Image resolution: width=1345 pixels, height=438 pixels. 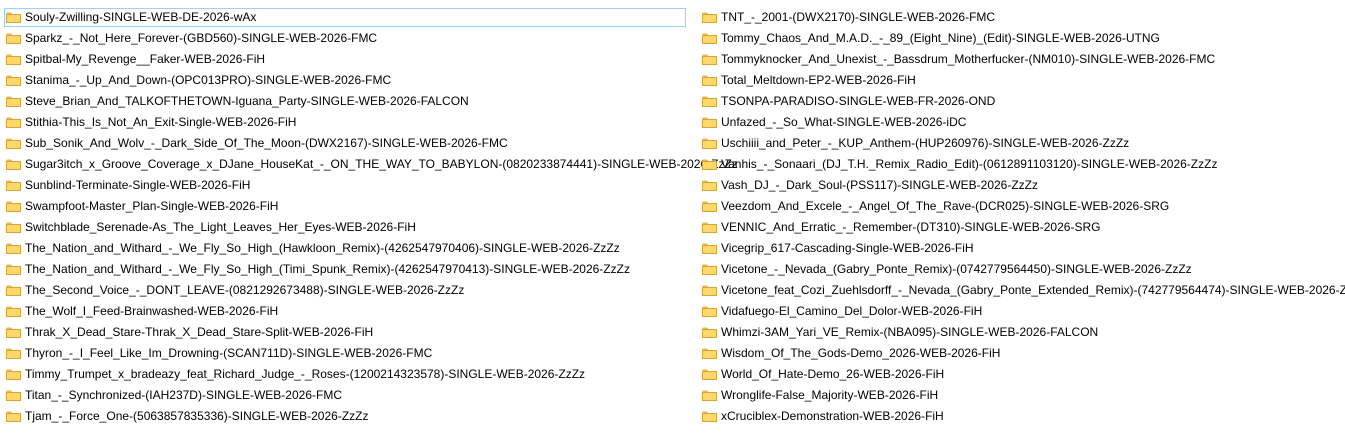 I want to click on folder-list-item: World_Of_Hate-Demo_26-WEB-2026-FiH, so click(x=1022, y=374).